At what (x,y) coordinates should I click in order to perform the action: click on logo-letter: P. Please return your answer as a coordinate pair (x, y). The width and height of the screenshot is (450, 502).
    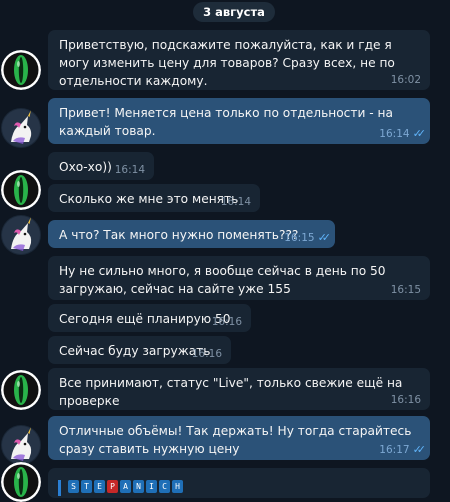
    Looking at the image, I should click on (112, 486).